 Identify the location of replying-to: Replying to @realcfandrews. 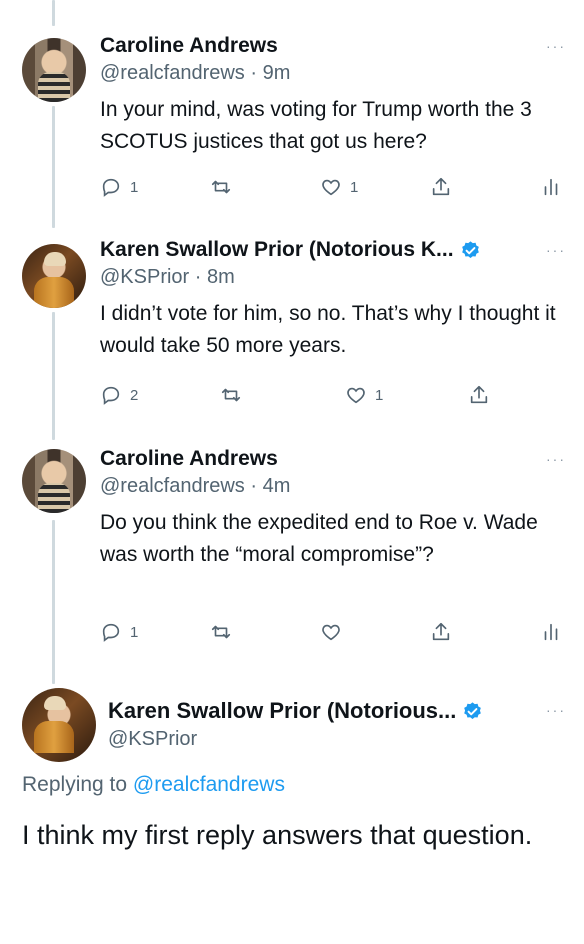
(153, 785).